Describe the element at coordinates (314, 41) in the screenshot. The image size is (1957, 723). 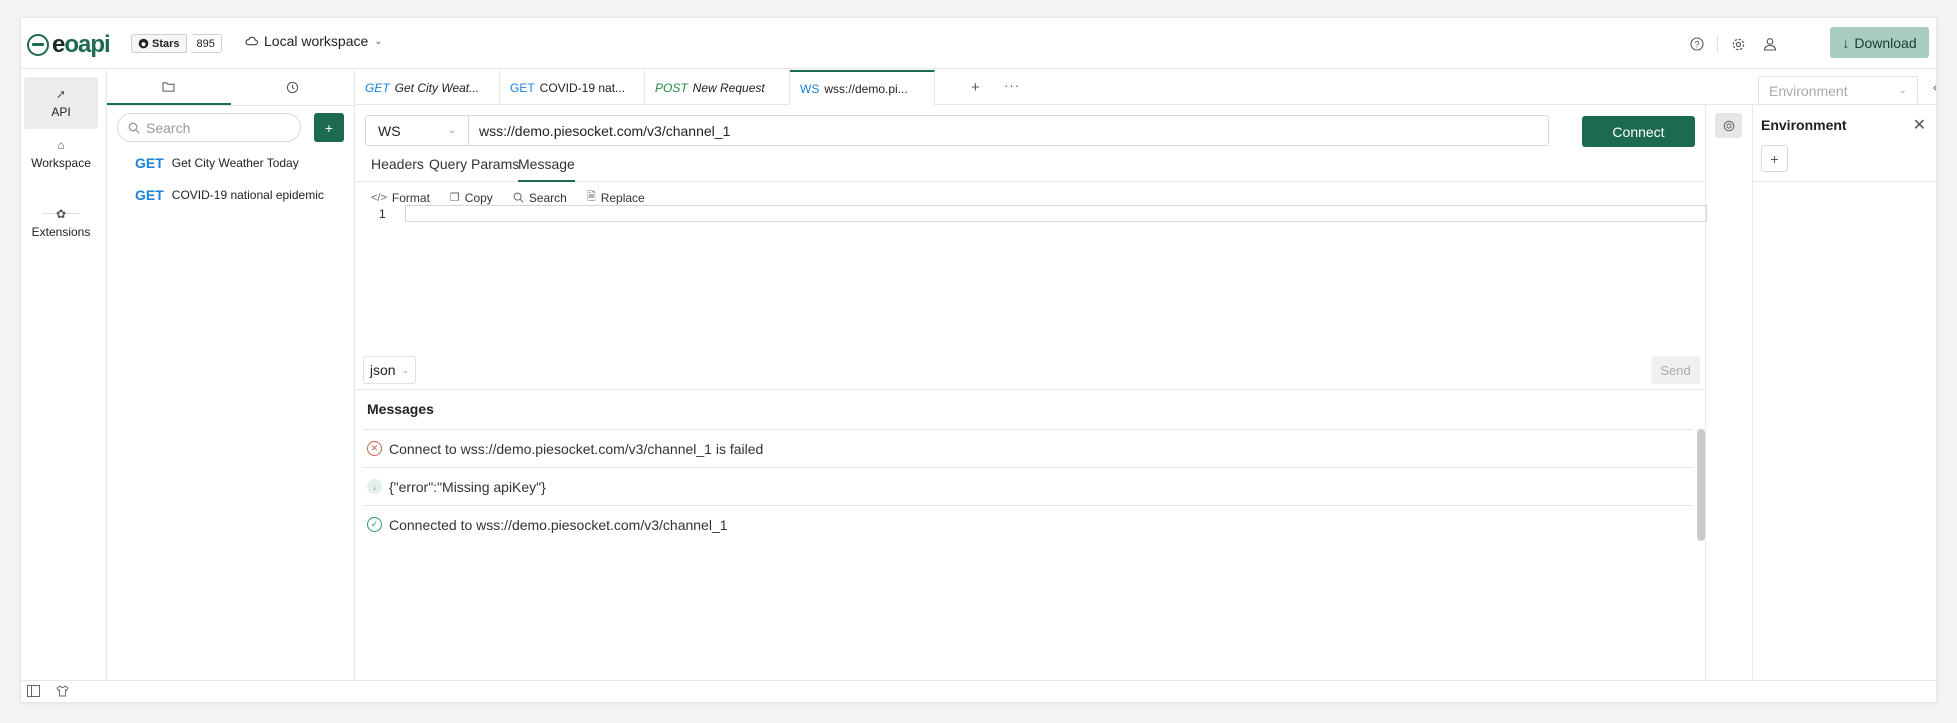
I see `workspace-selector: Local workspace ⌄` at that location.